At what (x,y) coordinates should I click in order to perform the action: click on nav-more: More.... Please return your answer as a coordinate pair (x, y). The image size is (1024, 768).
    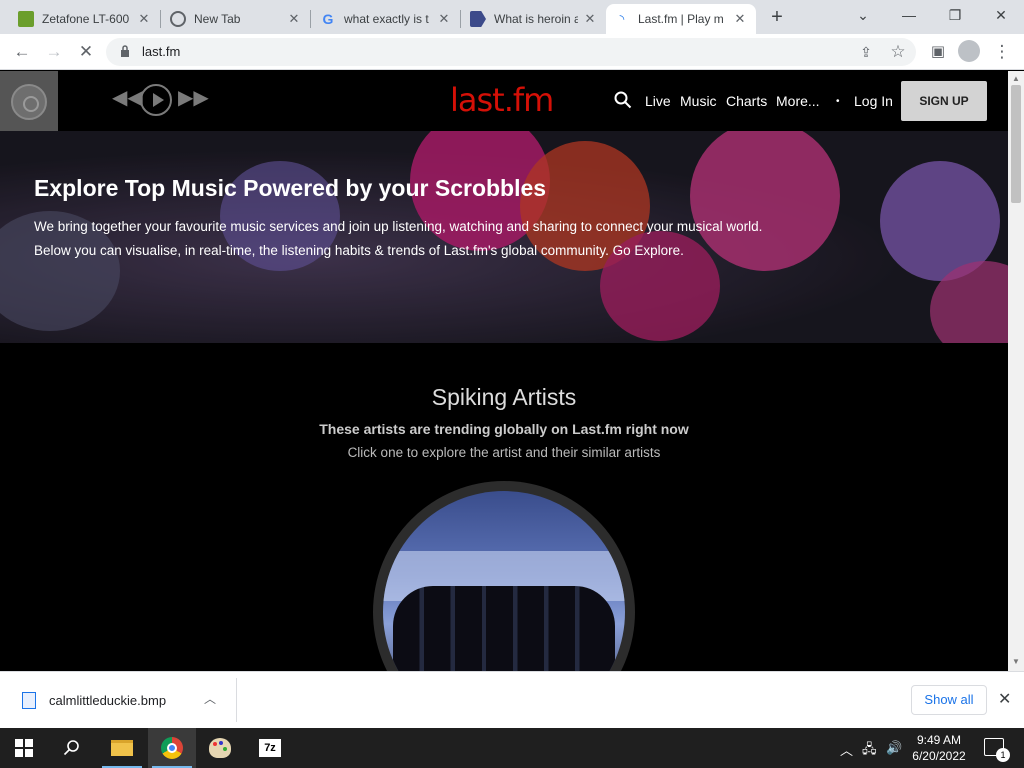
    Looking at the image, I should click on (798, 101).